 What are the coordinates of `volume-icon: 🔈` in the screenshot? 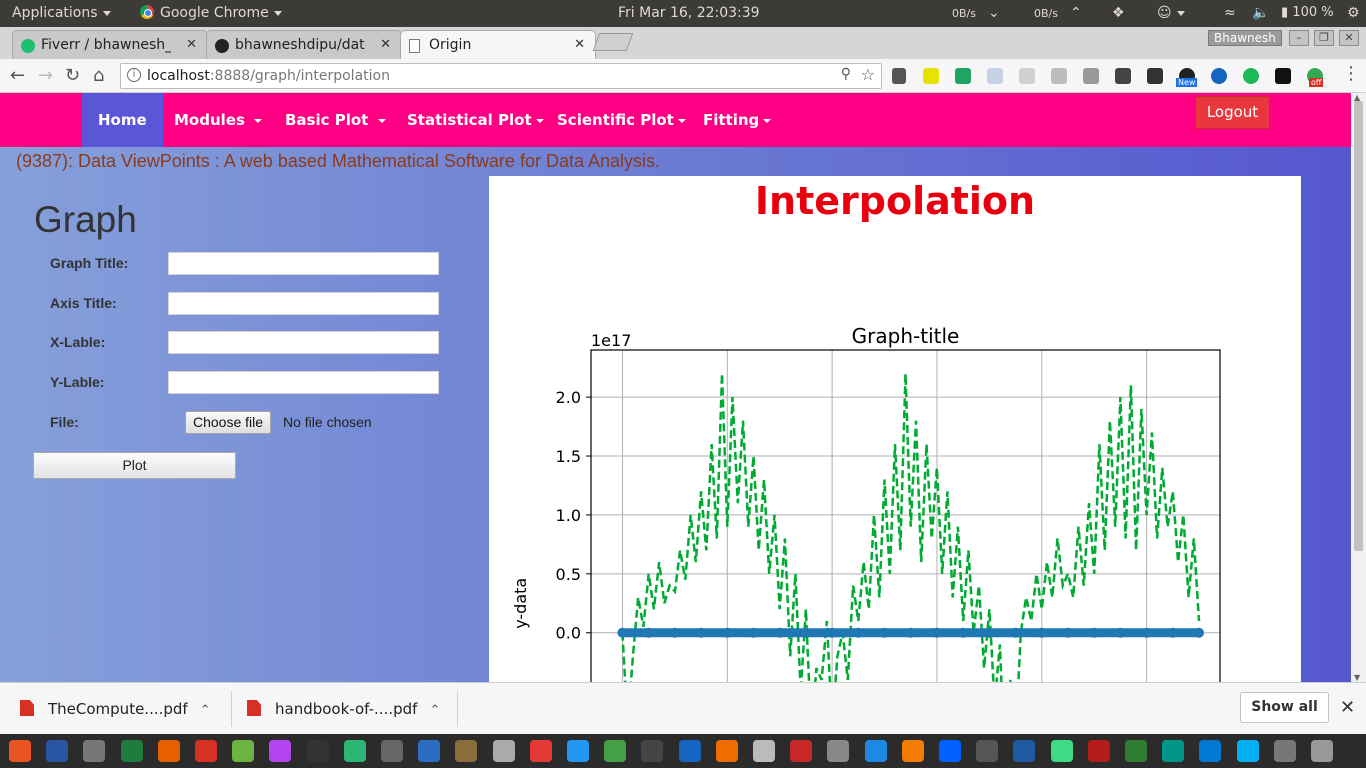 It's located at (1260, 13).